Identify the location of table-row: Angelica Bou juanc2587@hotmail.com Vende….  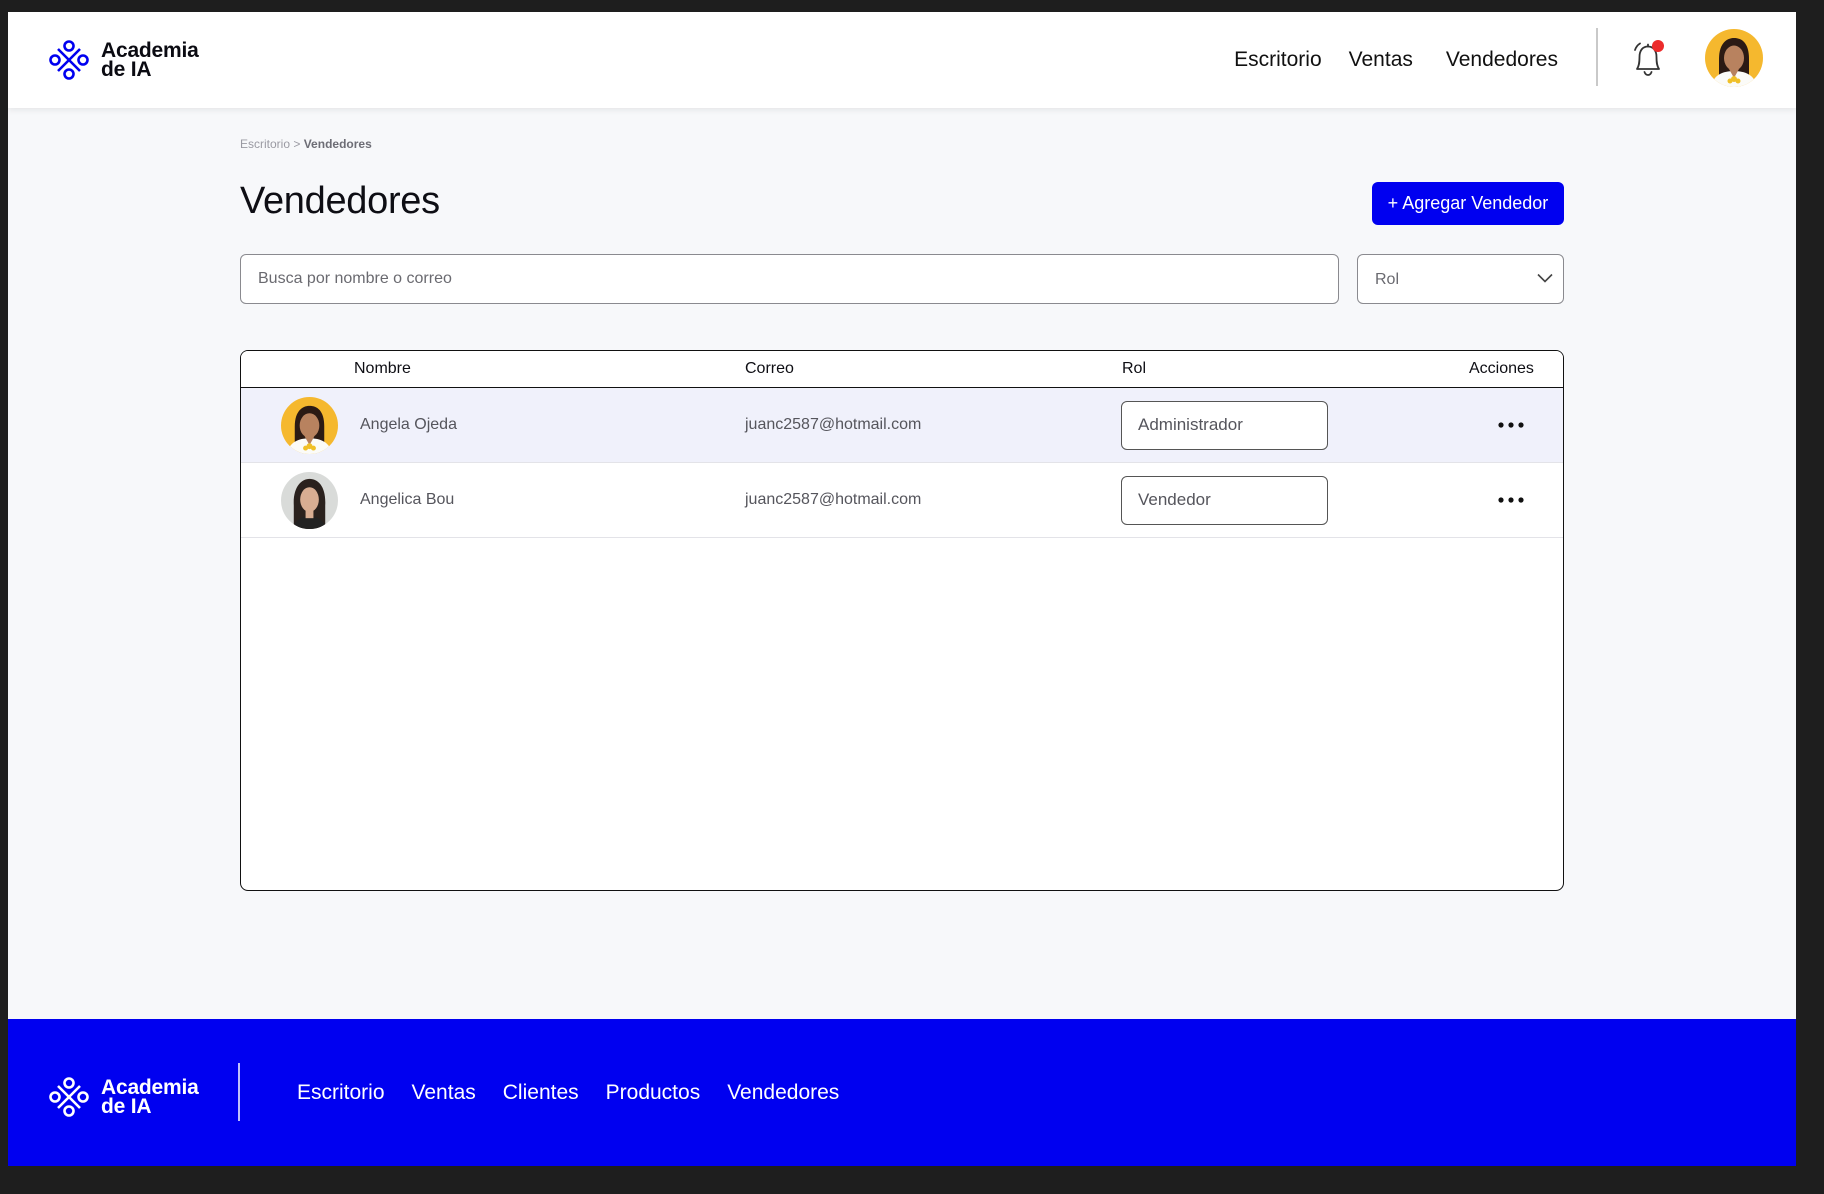
(902, 500).